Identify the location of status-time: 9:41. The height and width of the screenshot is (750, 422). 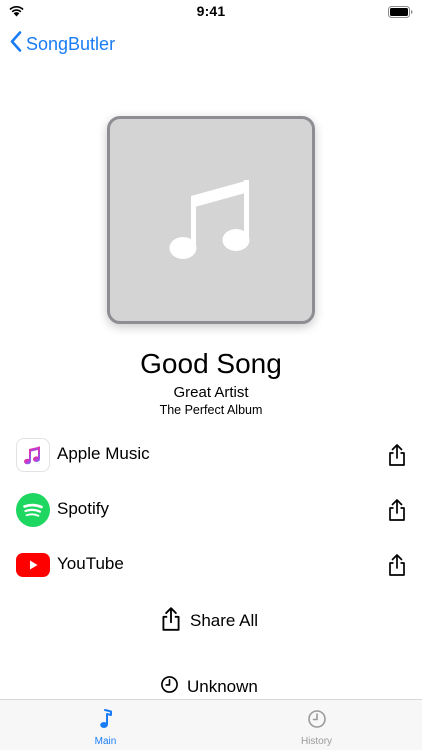
(211, 11).